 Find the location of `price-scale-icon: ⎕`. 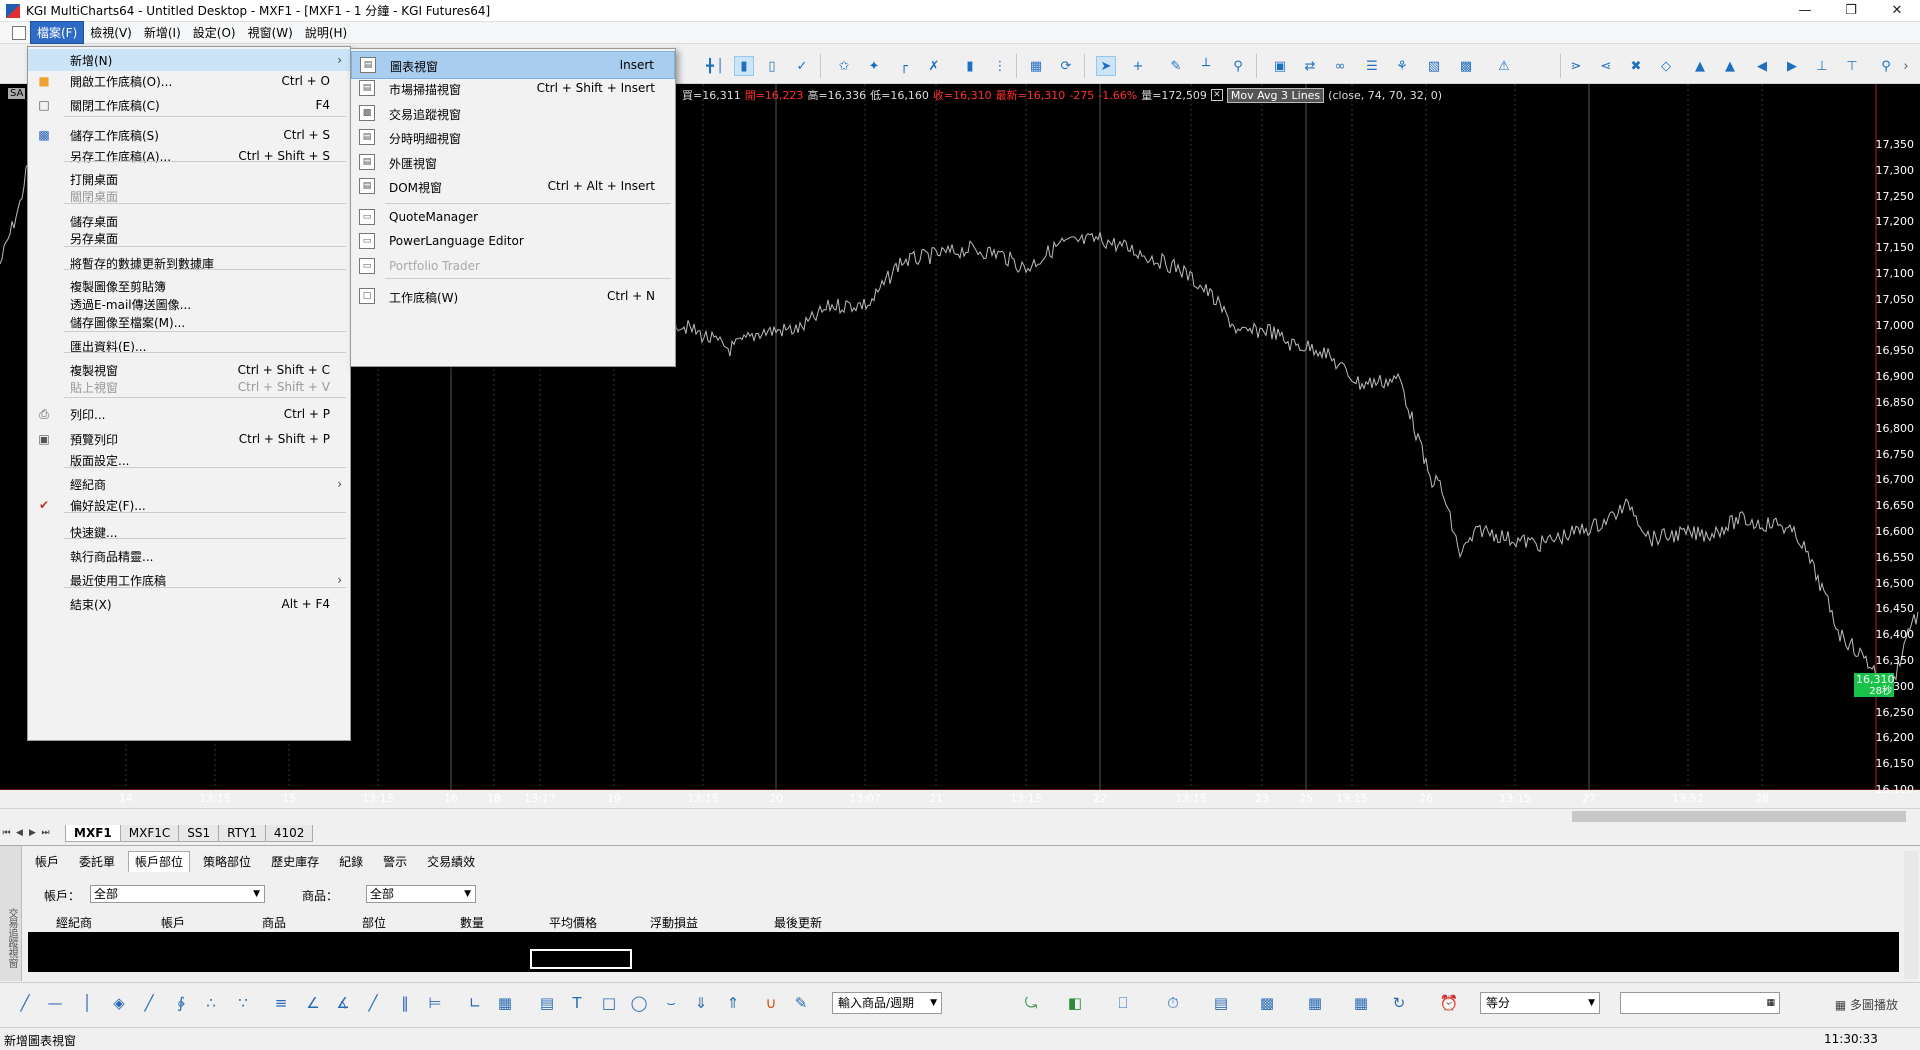

price-scale-icon: ⎕ is located at coordinates (1123, 1003).